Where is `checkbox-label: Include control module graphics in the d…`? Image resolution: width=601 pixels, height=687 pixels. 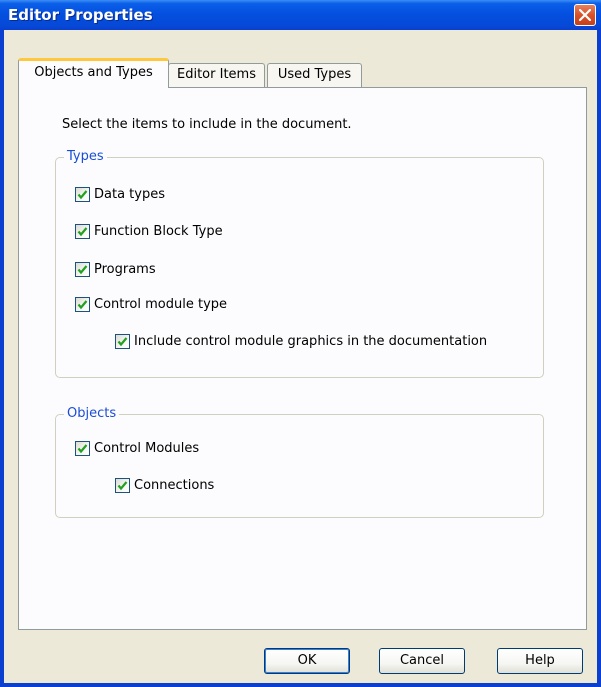
checkbox-label: Include control module graphics in the d… is located at coordinates (311, 341).